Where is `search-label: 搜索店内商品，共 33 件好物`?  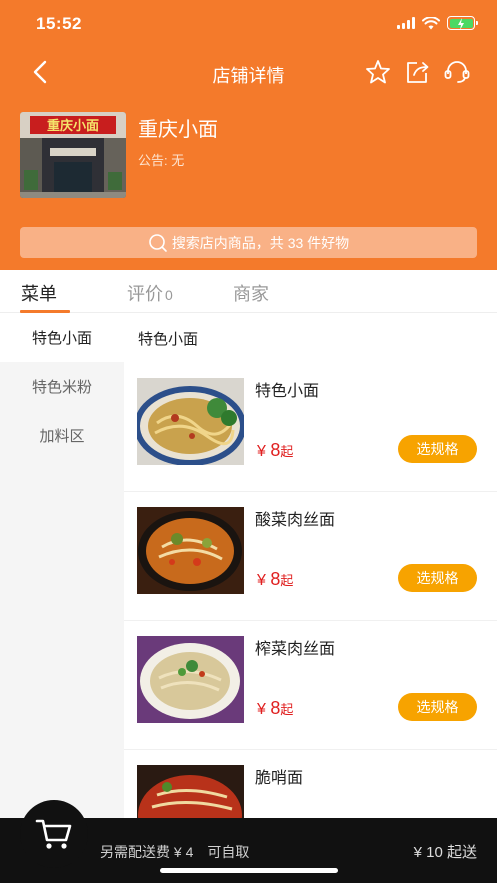 search-label: 搜索店内商品，共 33 件好物 is located at coordinates (260, 242).